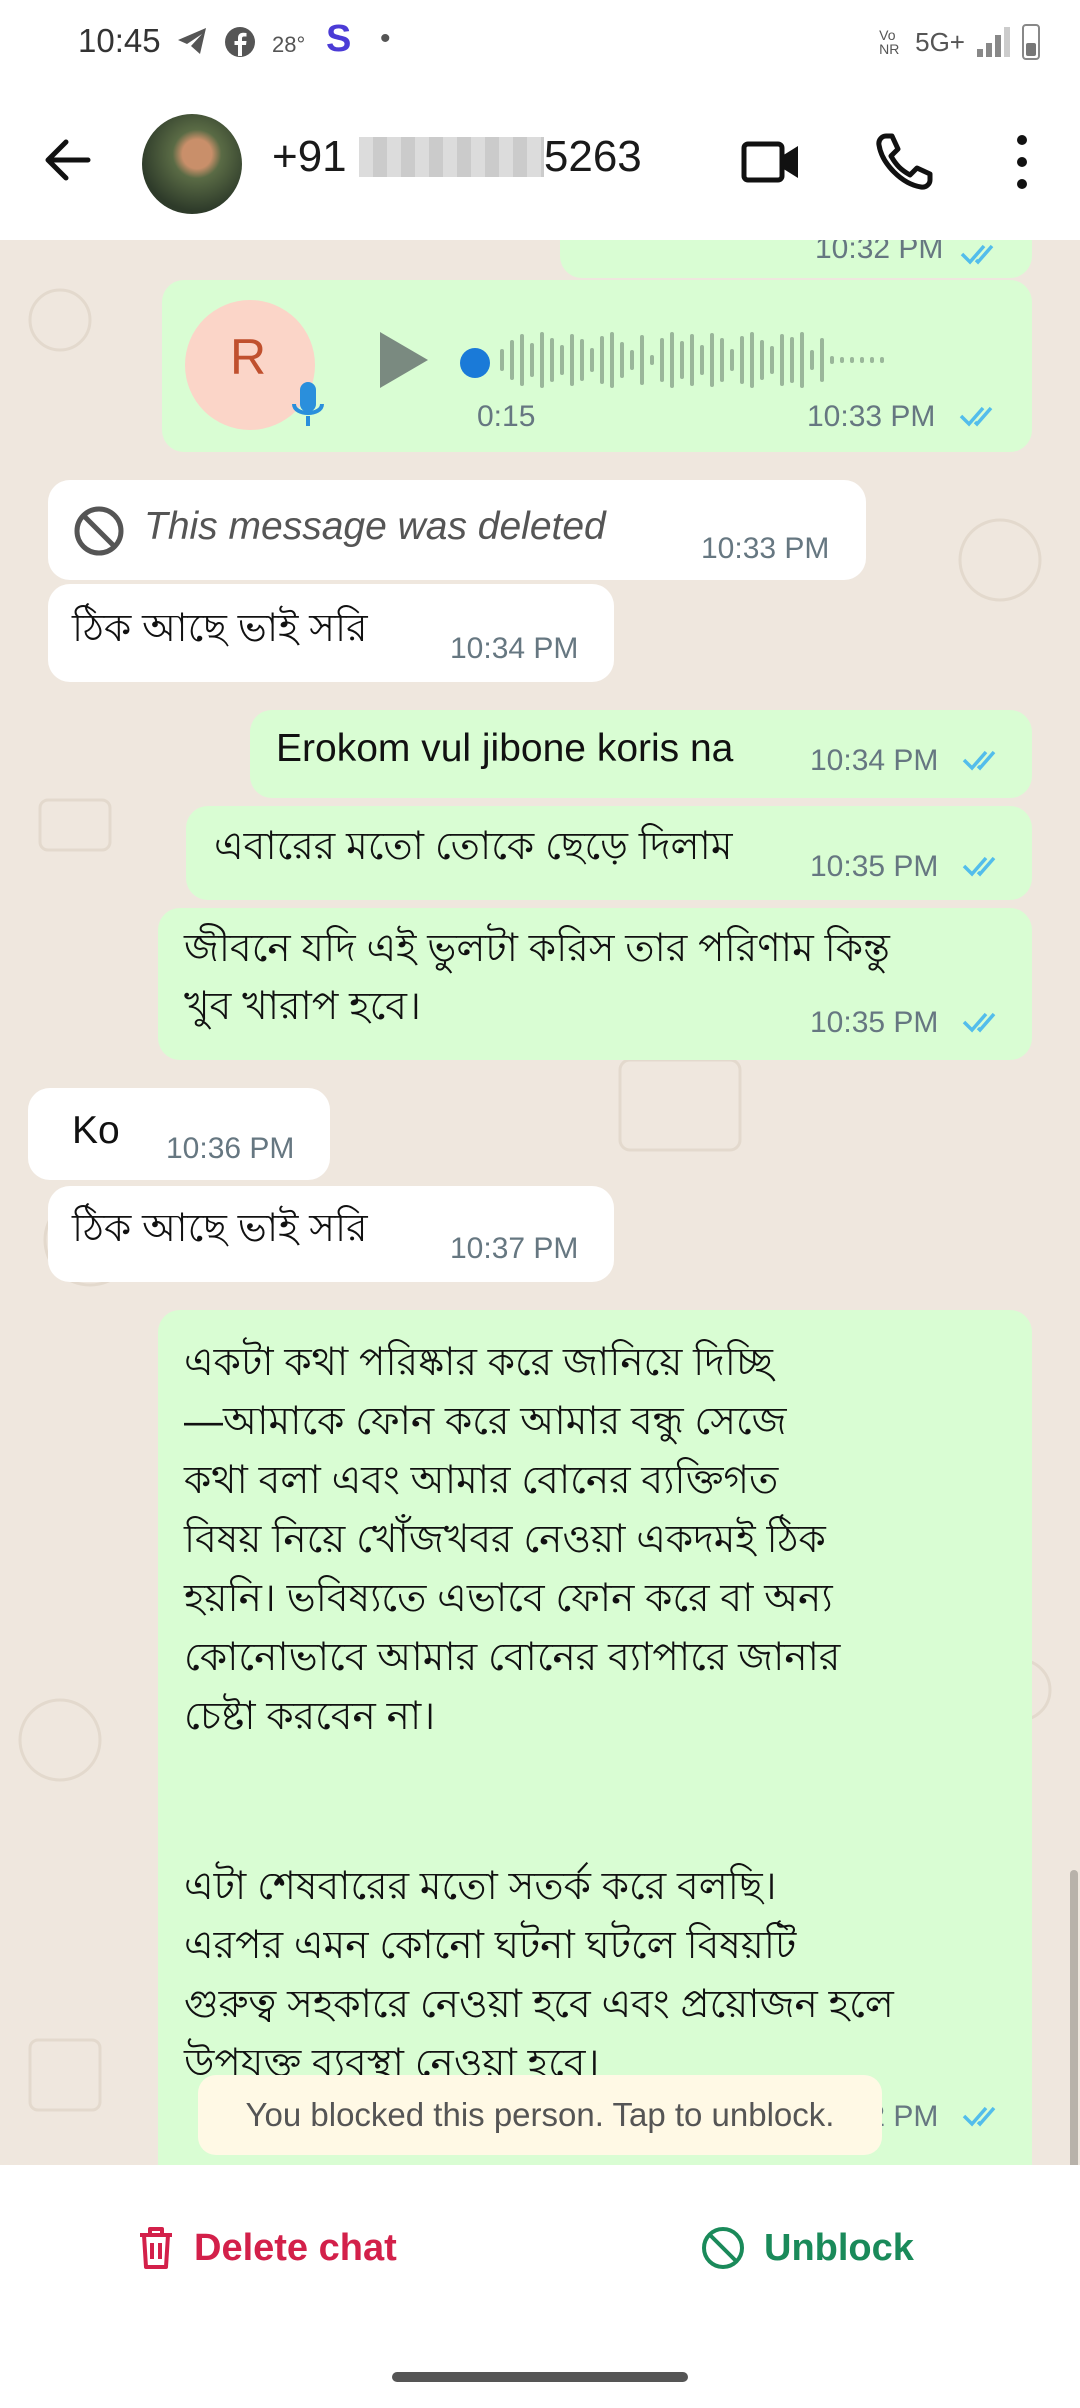  I want to click on contact-prefix: +91, so click(309, 156).